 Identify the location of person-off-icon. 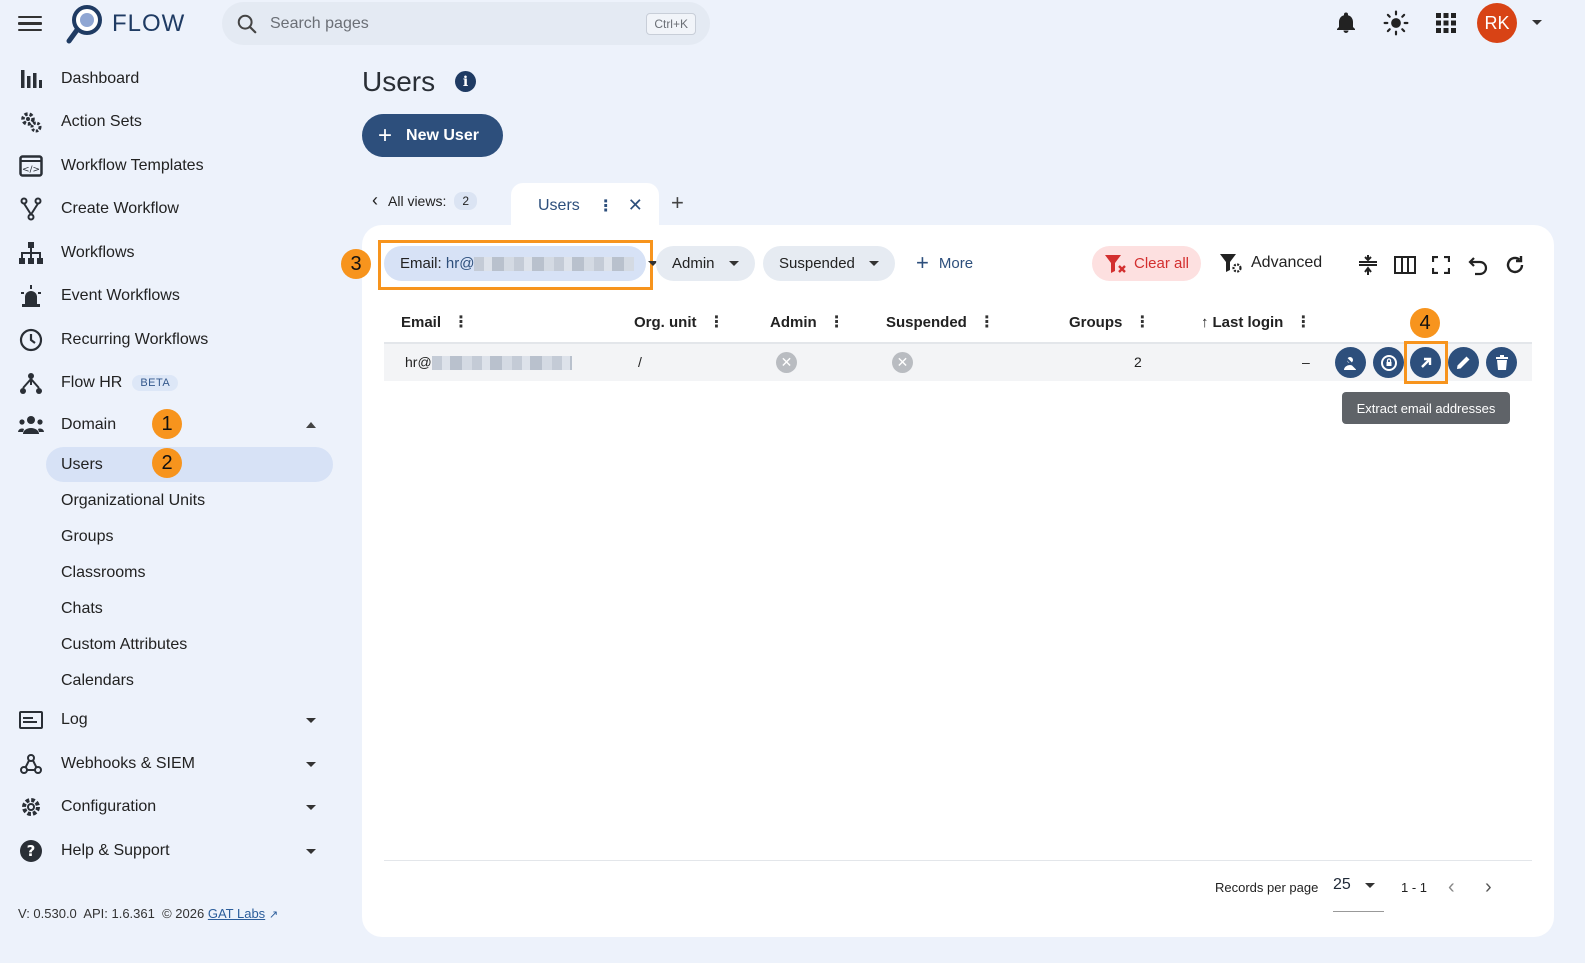
(1350, 362).